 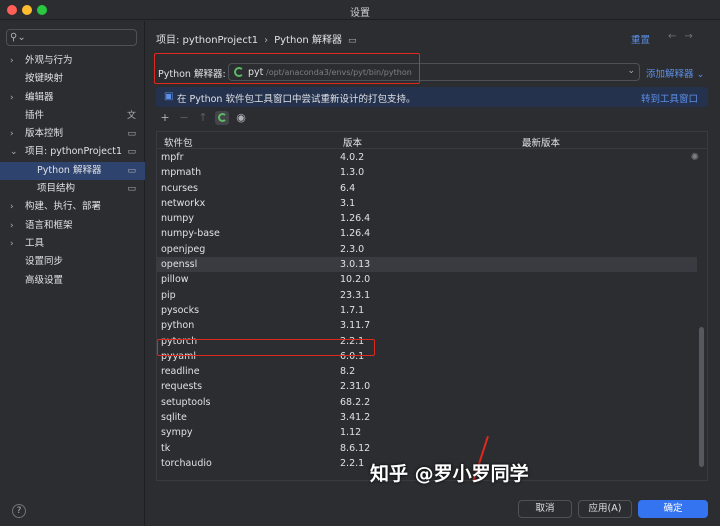 What do you see at coordinates (673, 509) in the screenshot?
I see `ok-button: 确定` at bounding box center [673, 509].